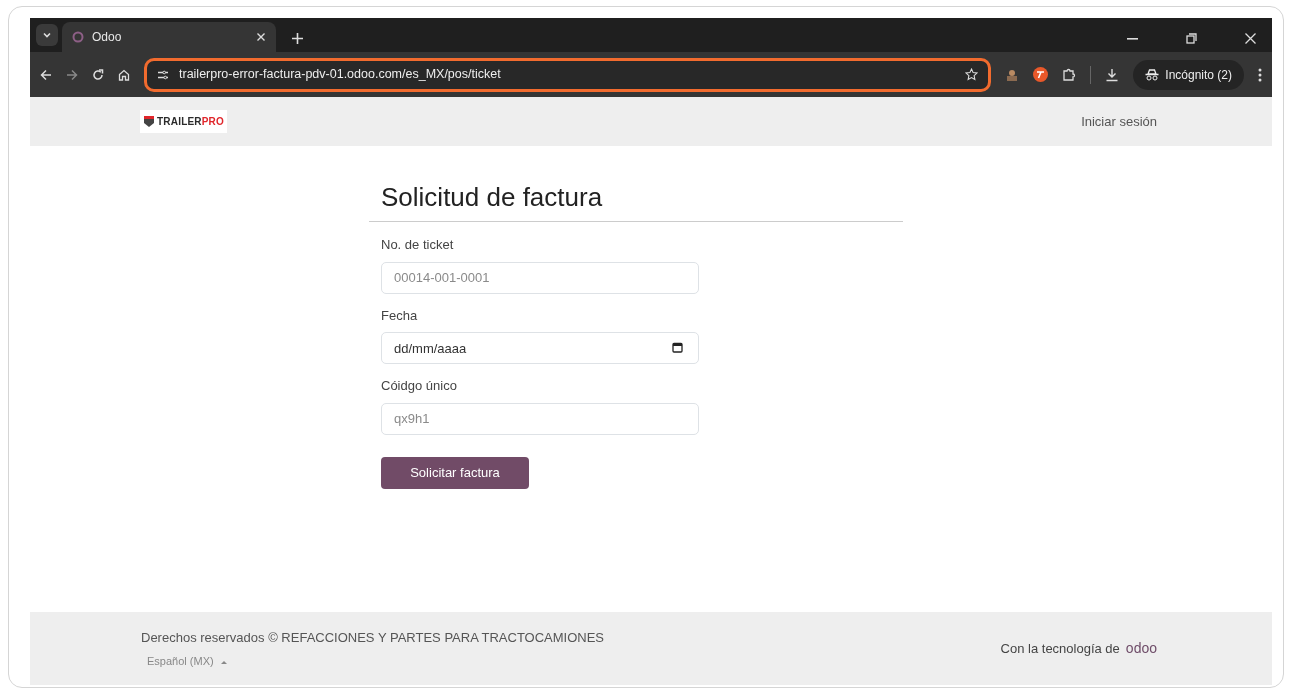 The width and height of the screenshot is (1291, 689). Describe the element at coordinates (340, 75) in the screenshot. I see `url-text: trailerpro-error-factura-pdv-01.odoo.com/es_MX/pos/ticket` at that location.